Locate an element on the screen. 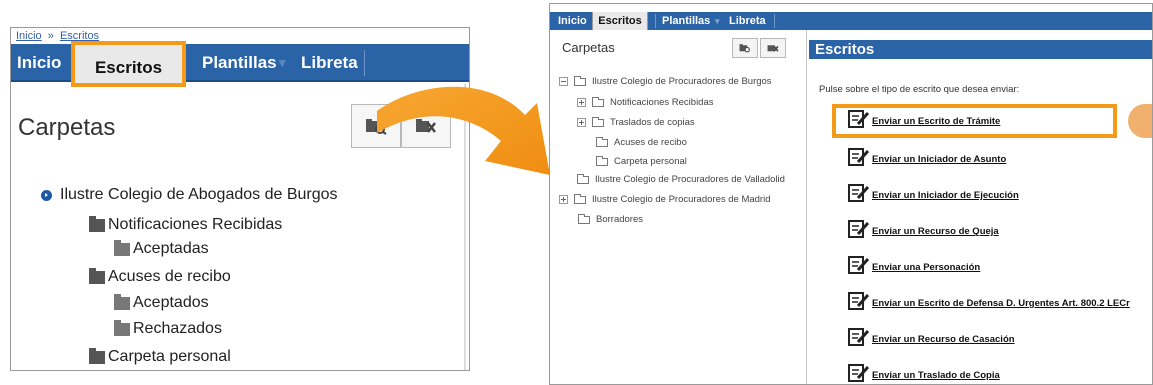 This screenshot has height=385, width=1153. main-nav-bar: Inicio Escritos Plantillas ▾ Libreta is located at coordinates (851, 21).